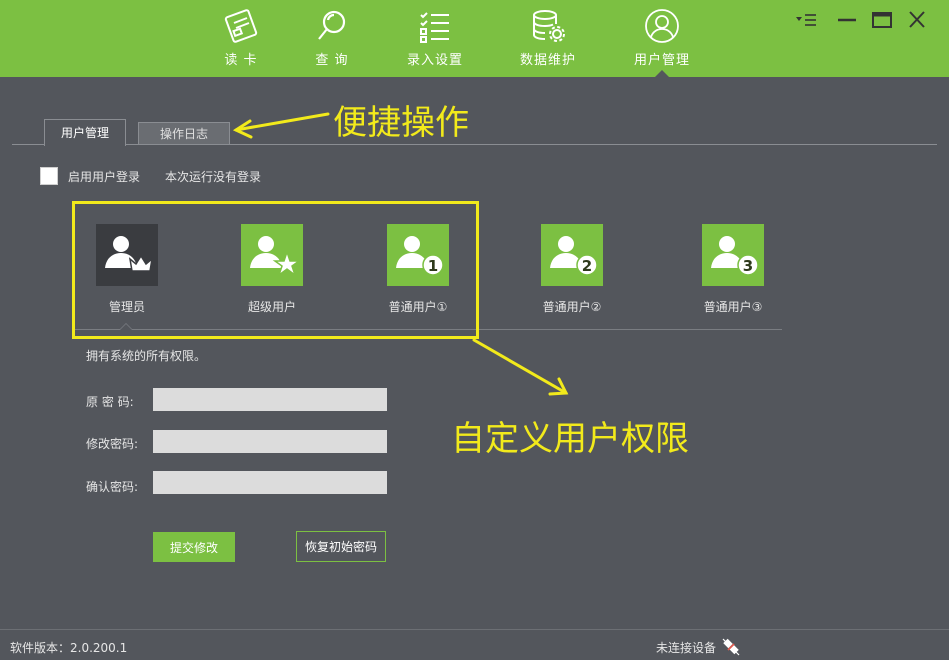 The height and width of the screenshot is (660, 949). What do you see at coordinates (85, 132) in the screenshot?
I see `tab-user-management: 用户管理` at bounding box center [85, 132].